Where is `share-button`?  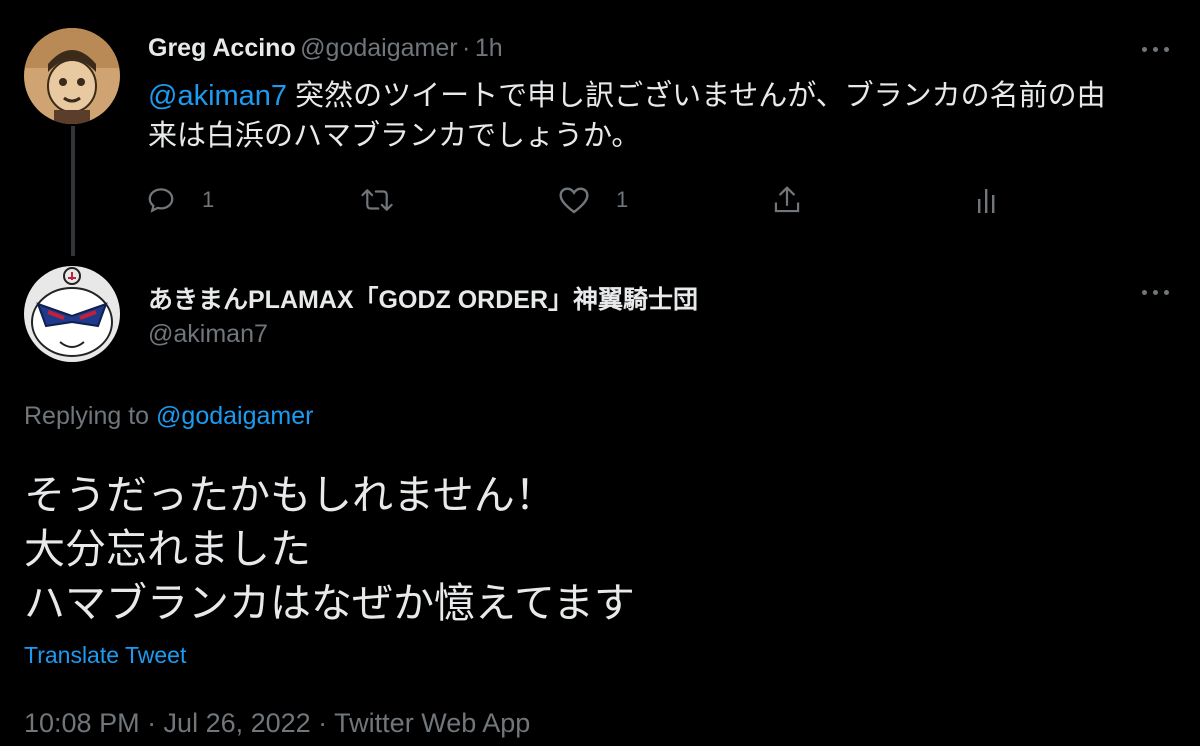 share-button is located at coordinates (787, 200).